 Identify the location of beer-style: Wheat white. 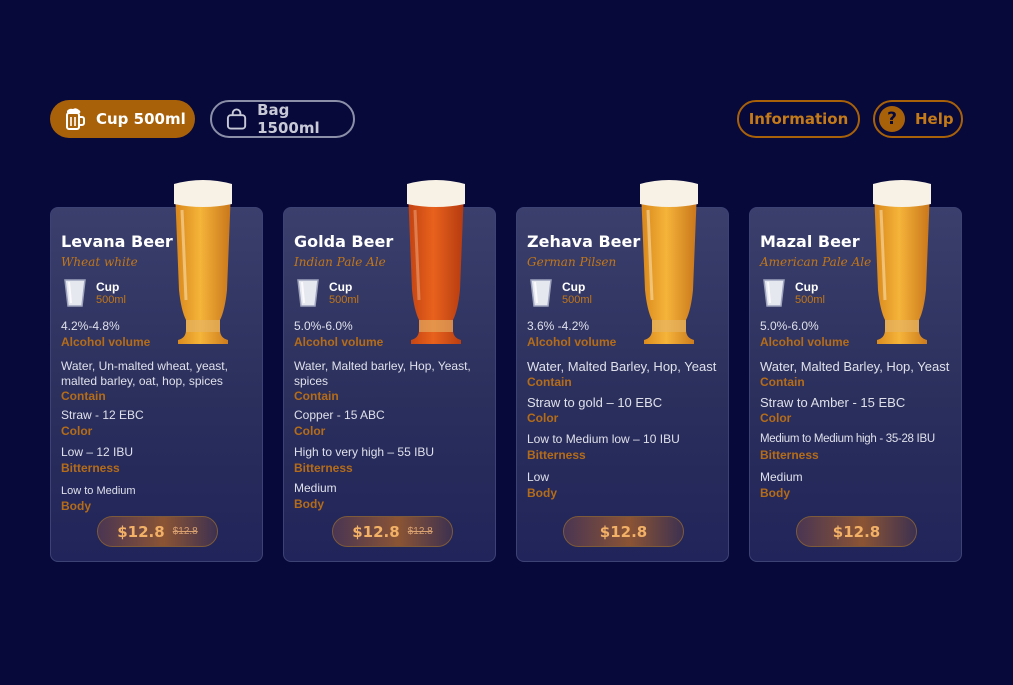
(99, 262).